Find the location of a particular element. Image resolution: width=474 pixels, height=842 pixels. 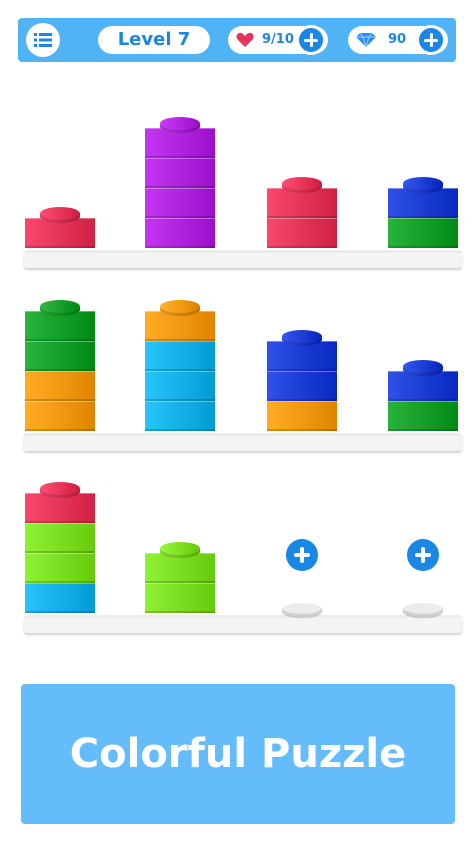

banner-title: Colorful Puzzle is located at coordinates (238, 754).